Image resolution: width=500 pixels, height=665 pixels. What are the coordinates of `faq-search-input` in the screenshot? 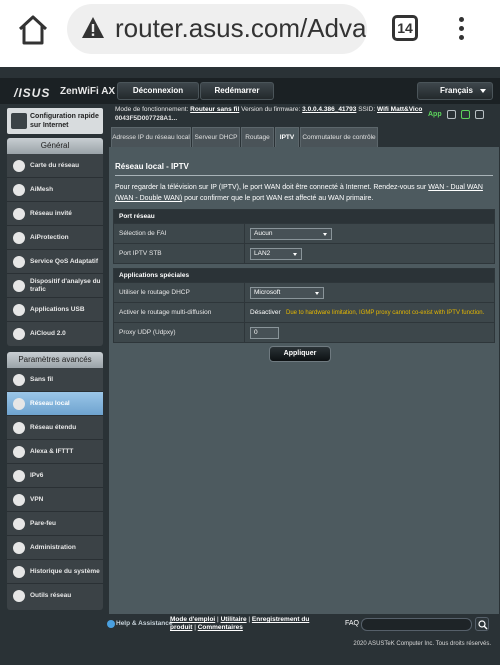 It's located at (416, 624).